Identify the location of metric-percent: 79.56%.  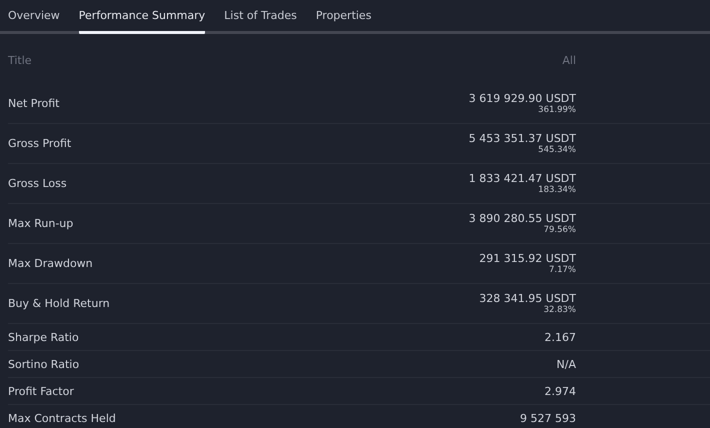
(560, 230).